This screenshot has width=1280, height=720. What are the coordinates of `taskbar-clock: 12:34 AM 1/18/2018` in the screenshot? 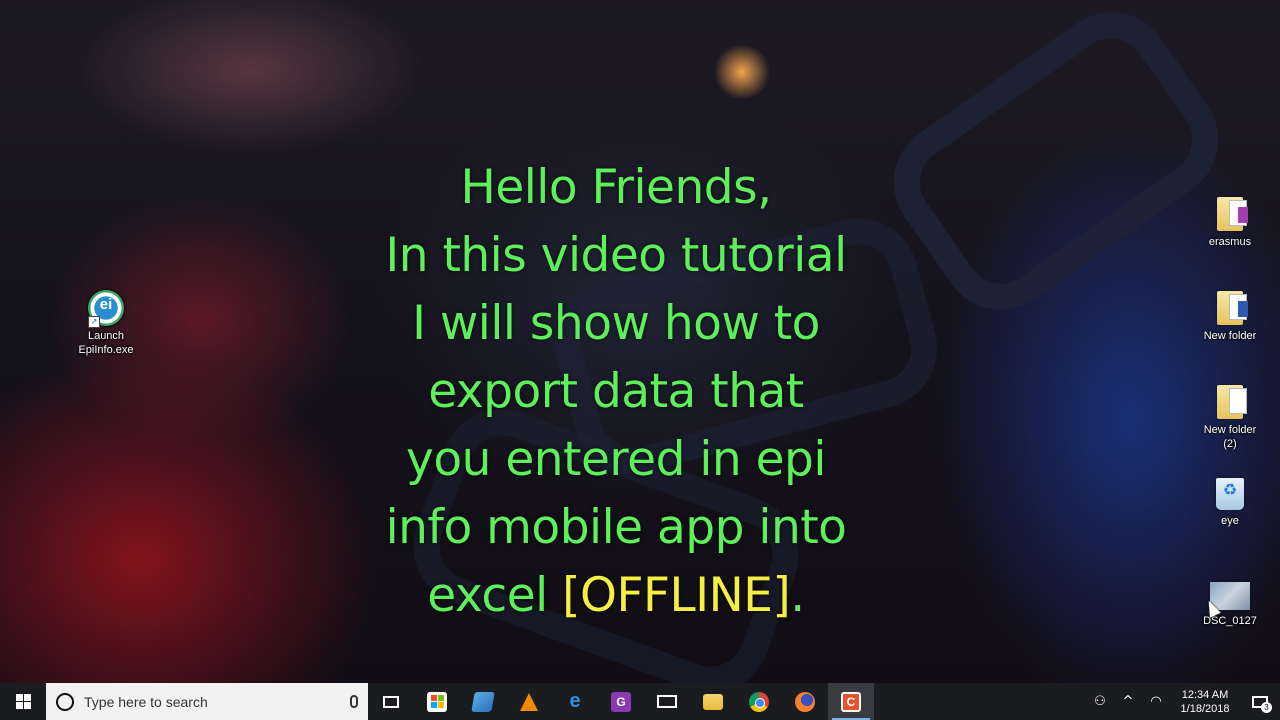 It's located at (1205, 702).